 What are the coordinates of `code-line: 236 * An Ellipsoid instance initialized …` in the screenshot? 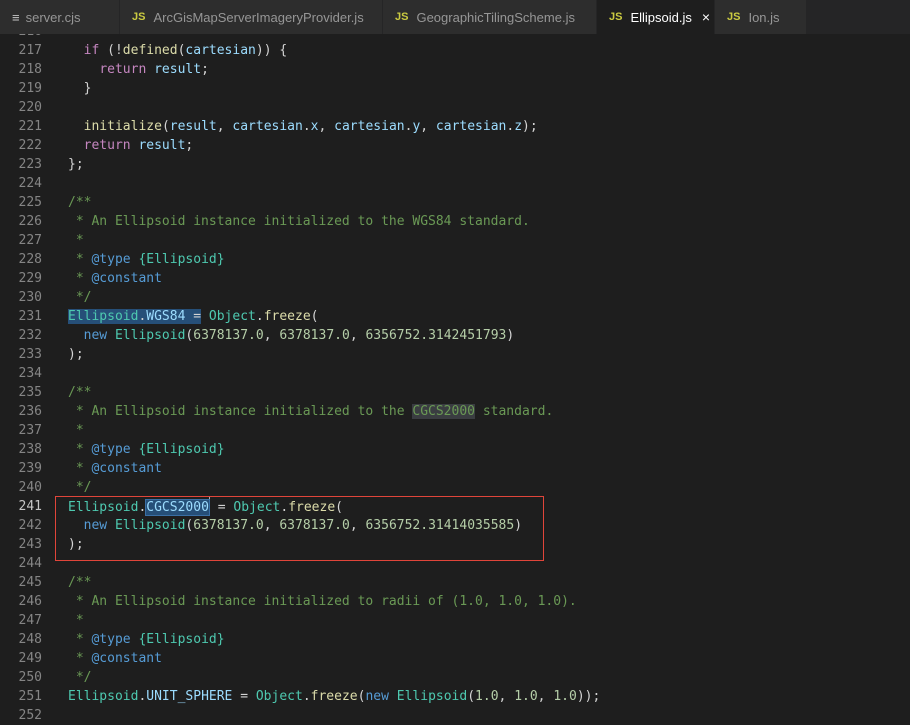 It's located at (455, 411).